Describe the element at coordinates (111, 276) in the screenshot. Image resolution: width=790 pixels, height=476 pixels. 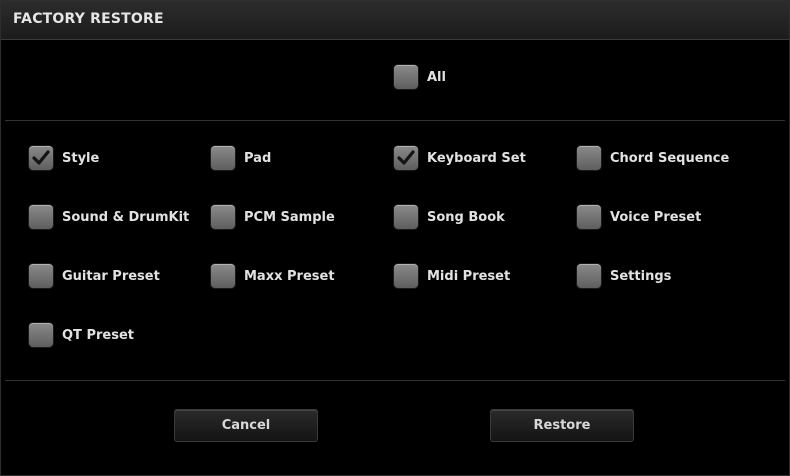
I see `checkbox-label: Guitar Preset` at that location.